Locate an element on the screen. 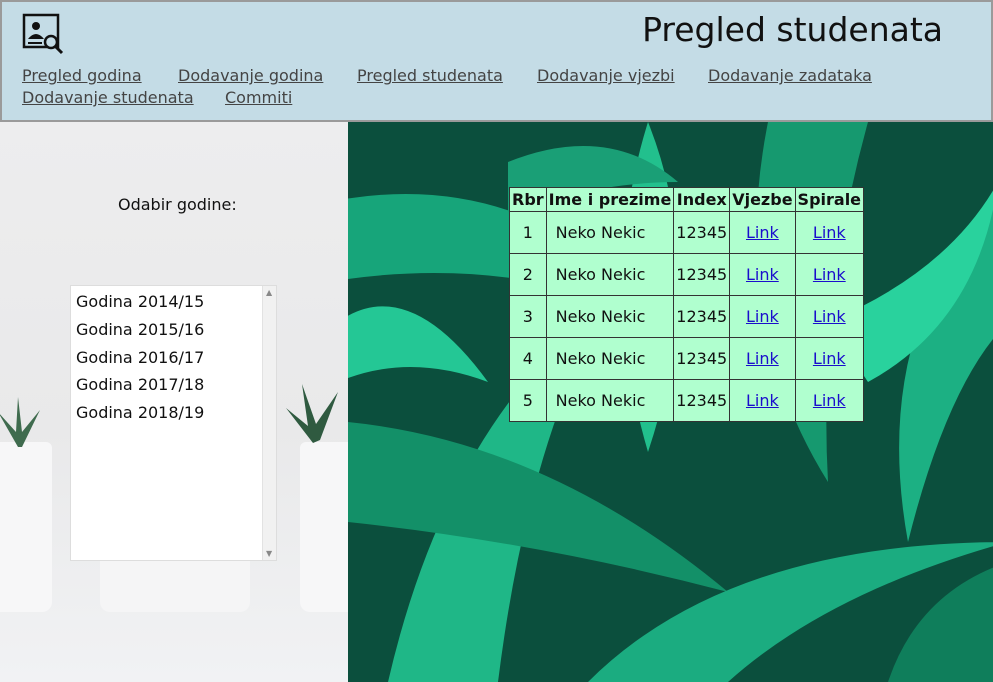 The height and width of the screenshot is (682, 993). scroll-up-icon: ▲ is located at coordinates (269, 292).